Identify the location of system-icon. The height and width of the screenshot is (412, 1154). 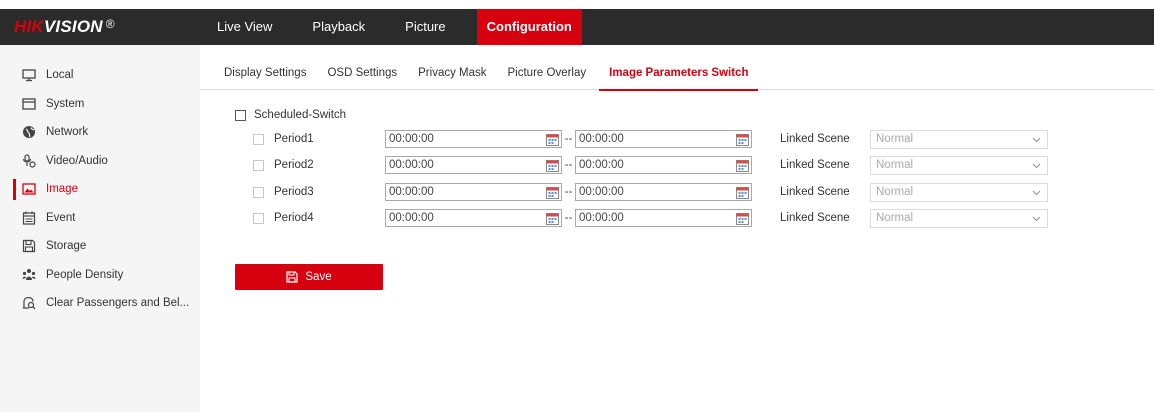
(29, 104).